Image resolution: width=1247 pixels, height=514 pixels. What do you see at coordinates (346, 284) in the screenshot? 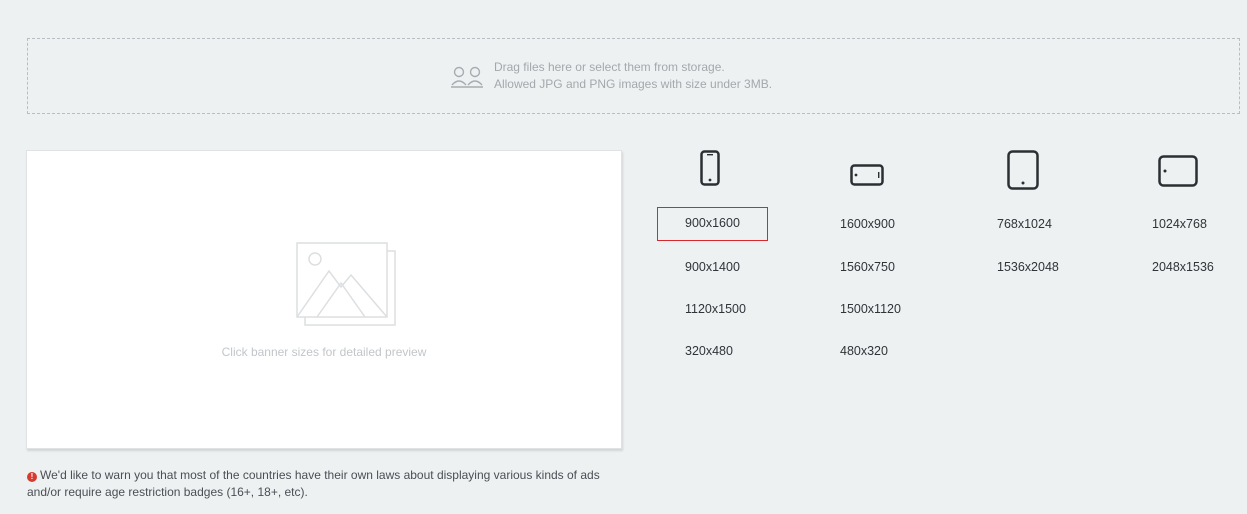
I see `image-placeholder-icon` at bounding box center [346, 284].